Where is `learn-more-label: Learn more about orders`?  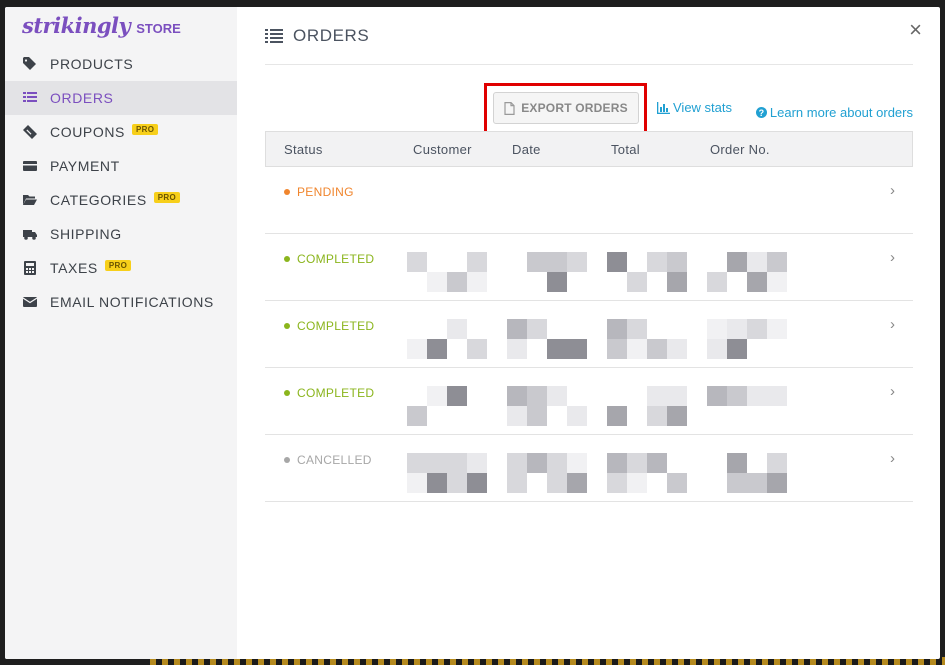 learn-more-label: Learn more about orders is located at coordinates (841, 112).